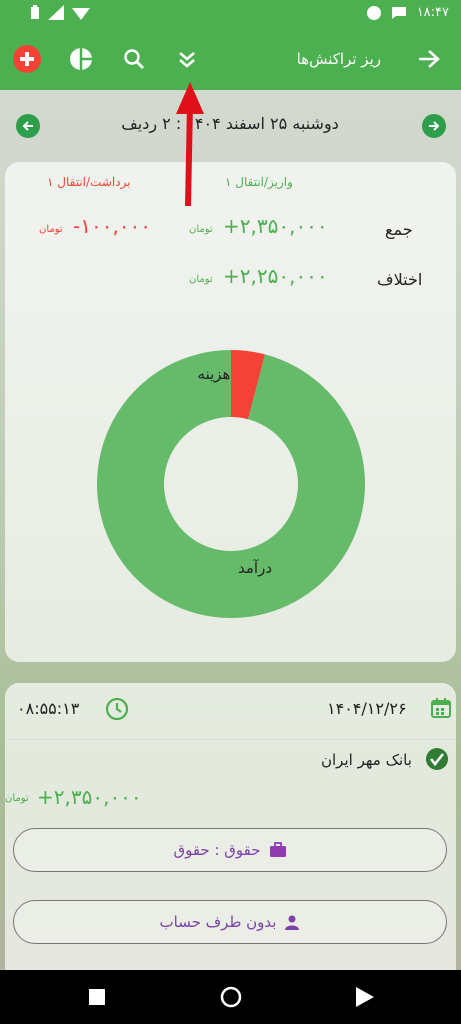 The image size is (461, 1024). What do you see at coordinates (399, 229) in the screenshot?
I see `total-label: جمع` at bounding box center [399, 229].